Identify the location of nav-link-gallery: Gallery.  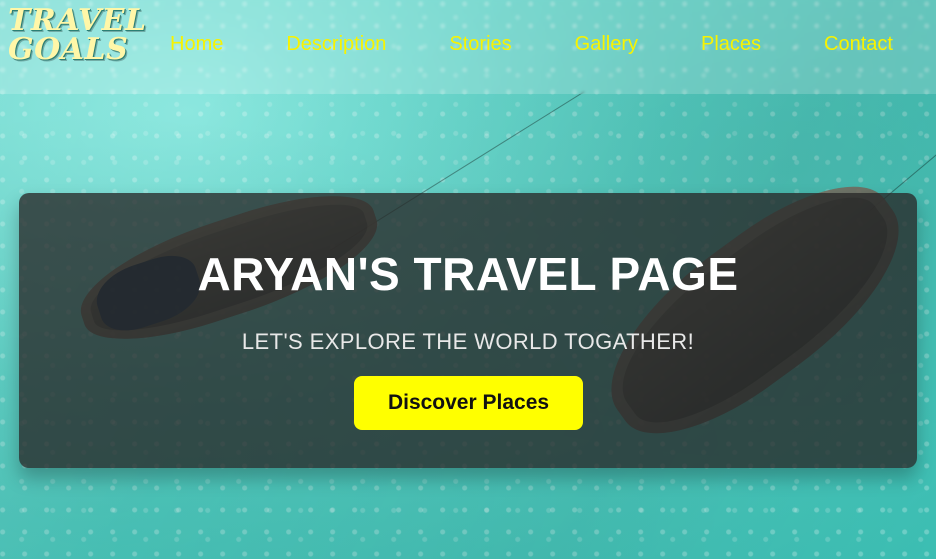
(606, 44).